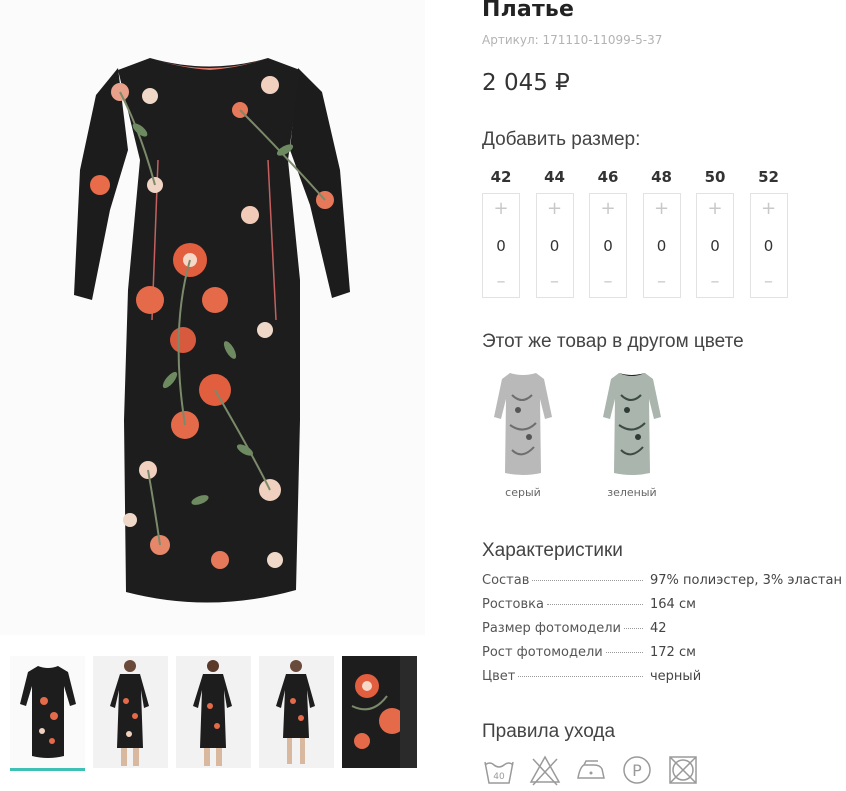 The width and height of the screenshot is (846, 791). Describe the element at coordinates (554, 177) in the screenshot. I see `size-label: 44` at that location.